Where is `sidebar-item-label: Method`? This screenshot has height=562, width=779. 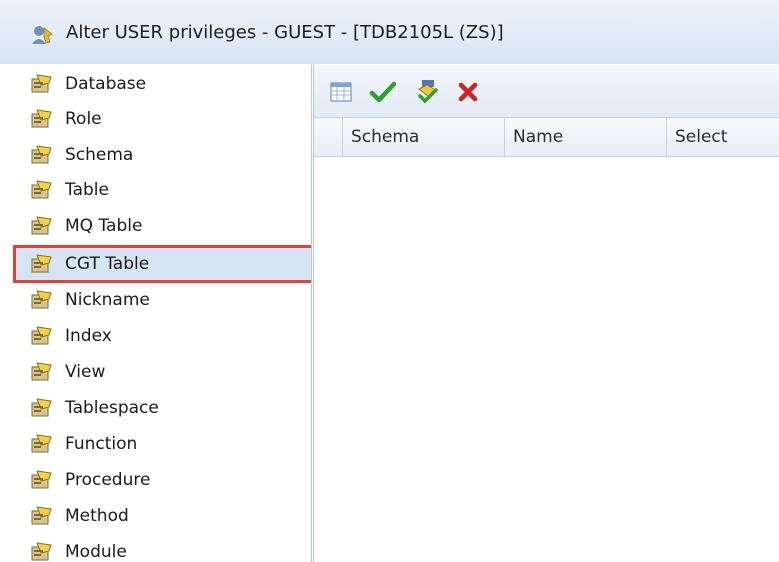
sidebar-item-label: Method is located at coordinates (97, 516).